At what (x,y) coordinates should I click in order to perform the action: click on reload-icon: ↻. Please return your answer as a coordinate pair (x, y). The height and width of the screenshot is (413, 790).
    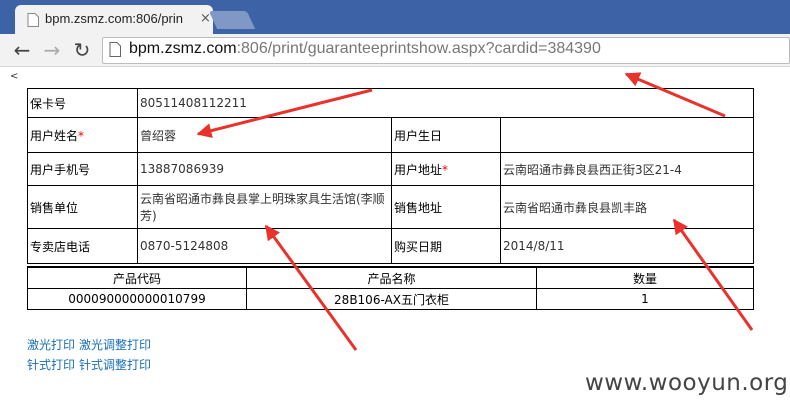
    Looking at the image, I should click on (82, 50).